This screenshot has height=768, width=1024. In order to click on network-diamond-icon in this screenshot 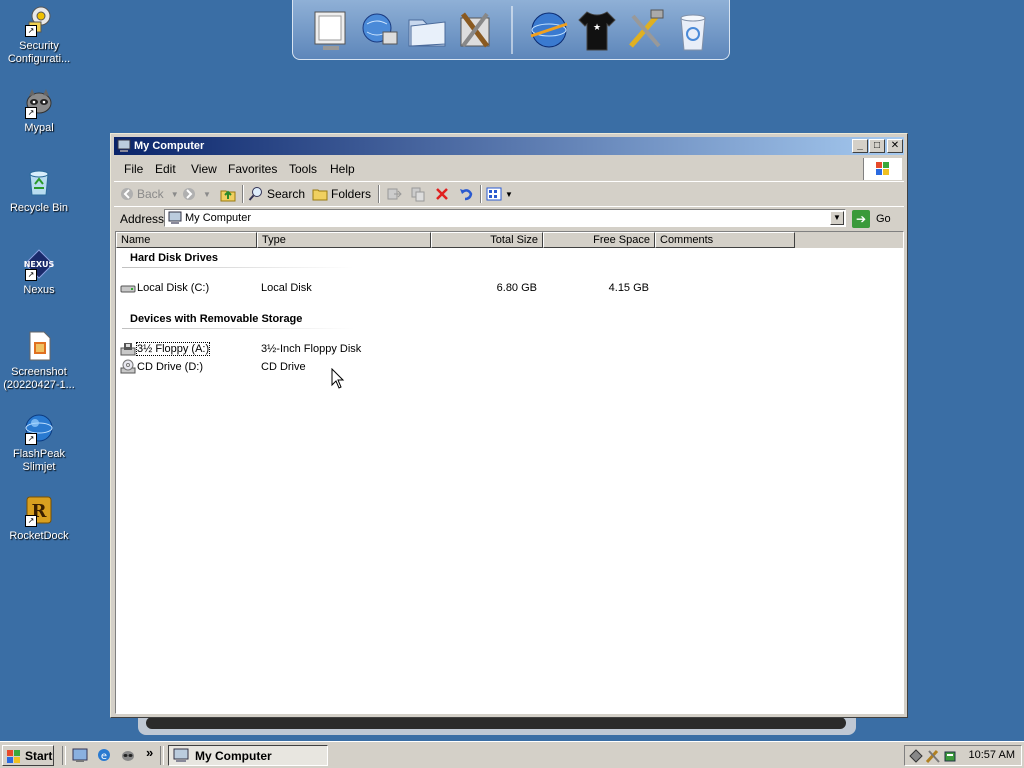, I will do `click(916, 756)`.